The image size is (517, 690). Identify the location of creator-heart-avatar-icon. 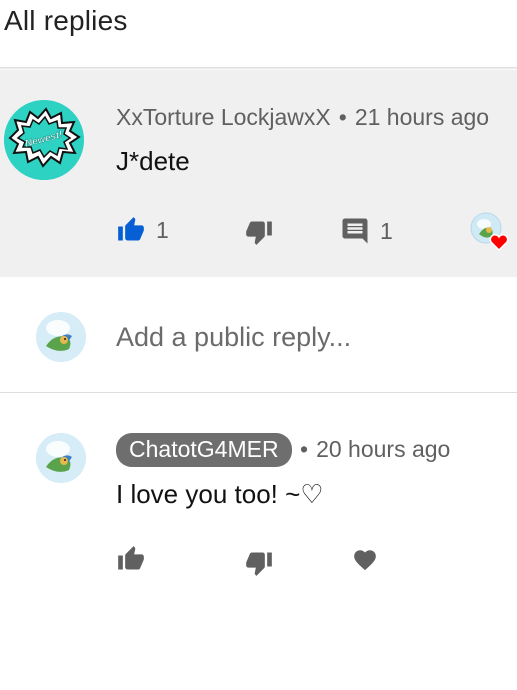
(489, 232).